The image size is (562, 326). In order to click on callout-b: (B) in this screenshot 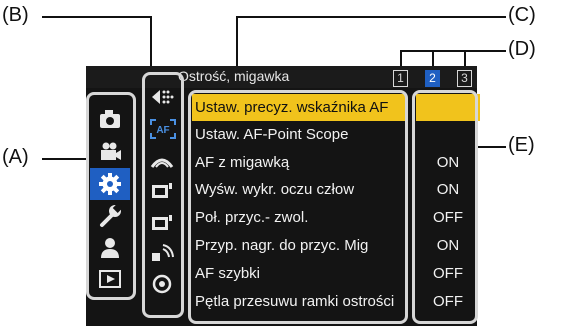, I will do `click(15, 15)`.